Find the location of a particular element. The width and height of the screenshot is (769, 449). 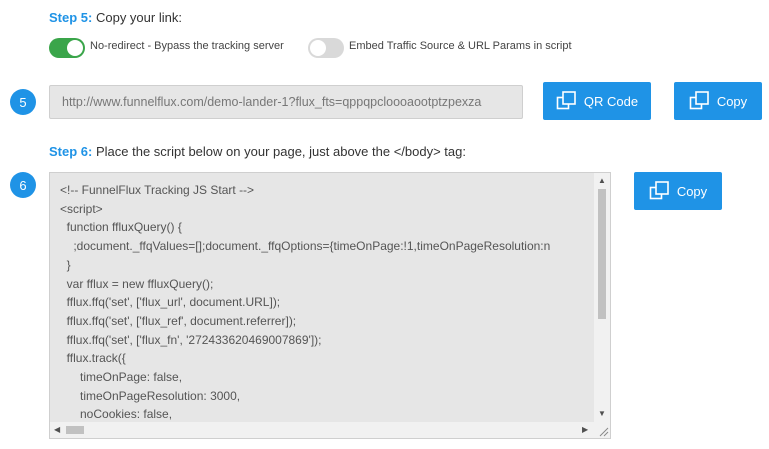

qr-code-label: QR Code is located at coordinates (611, 101).